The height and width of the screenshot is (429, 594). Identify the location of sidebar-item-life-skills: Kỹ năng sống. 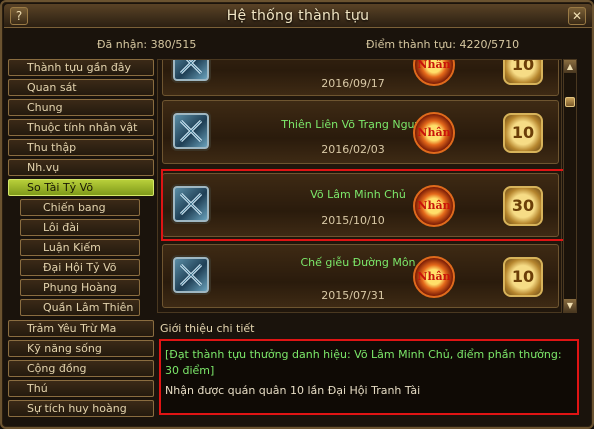
(81, 348).